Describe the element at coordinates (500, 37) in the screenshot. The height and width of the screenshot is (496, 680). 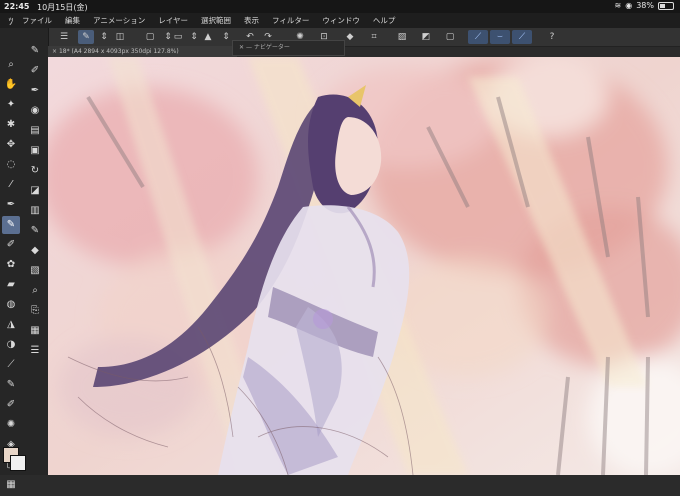
I see `stroke-2-icon: ⌣` at that location.